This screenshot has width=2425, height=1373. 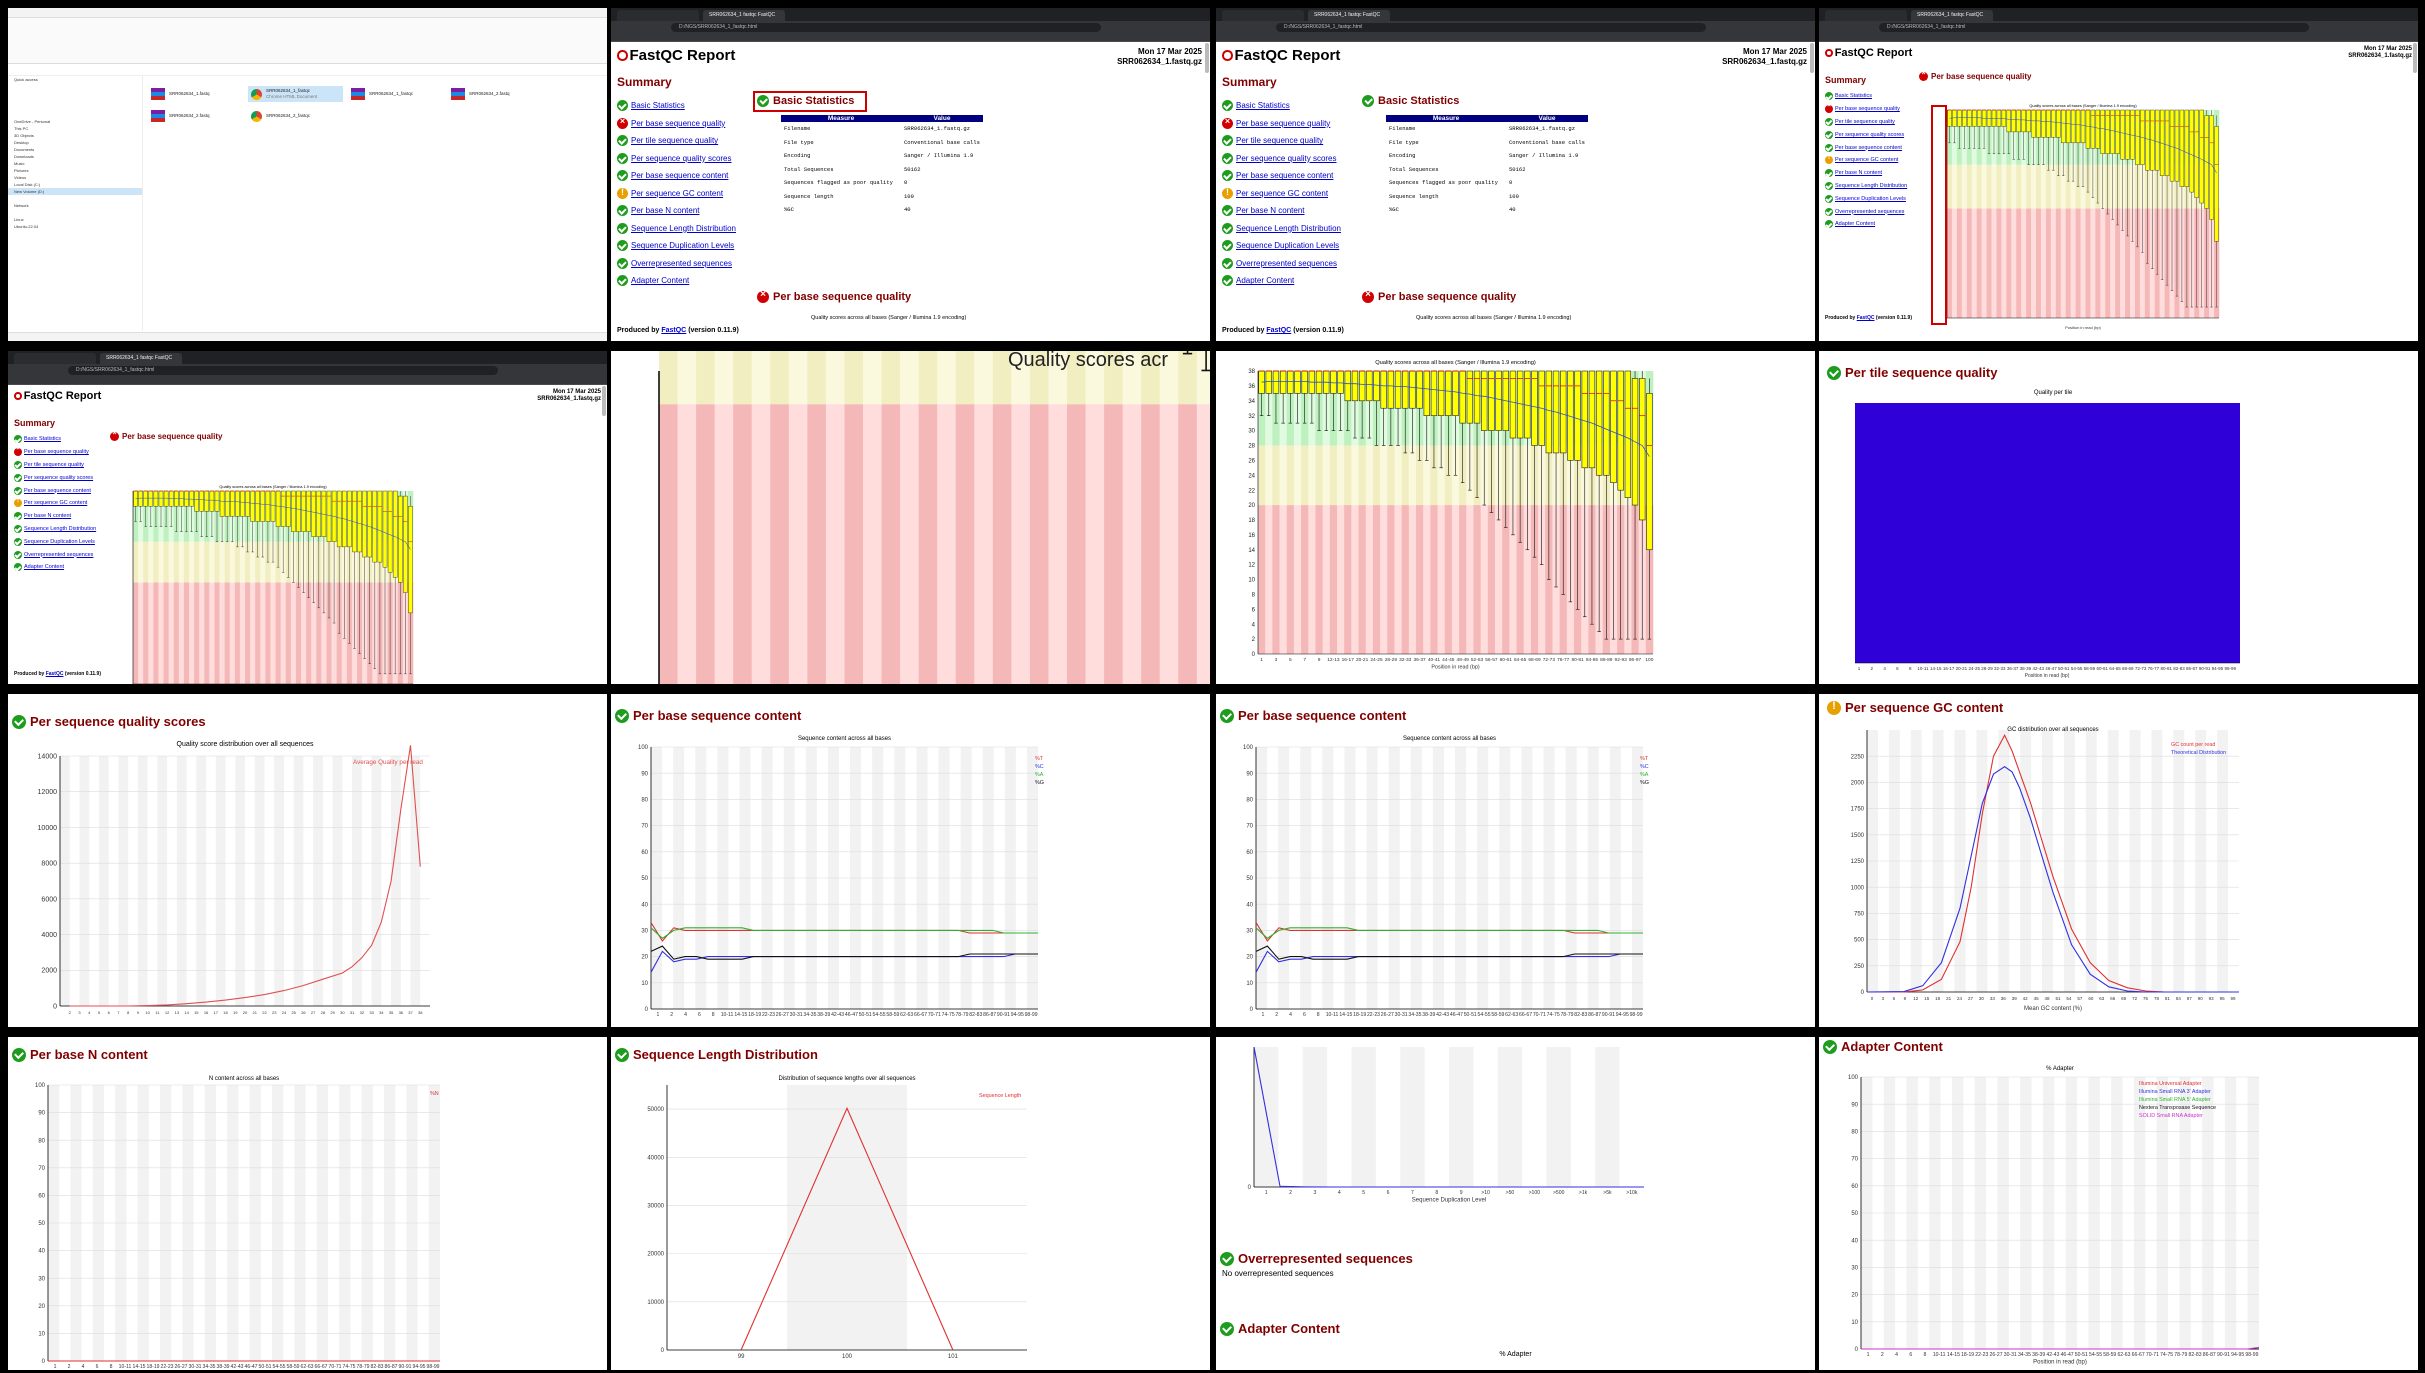 What do you see at coordinates (75, 135) in the screenshot?
I see `explorer-nav-item: 3D Objects` at bounding box center [75, 135].